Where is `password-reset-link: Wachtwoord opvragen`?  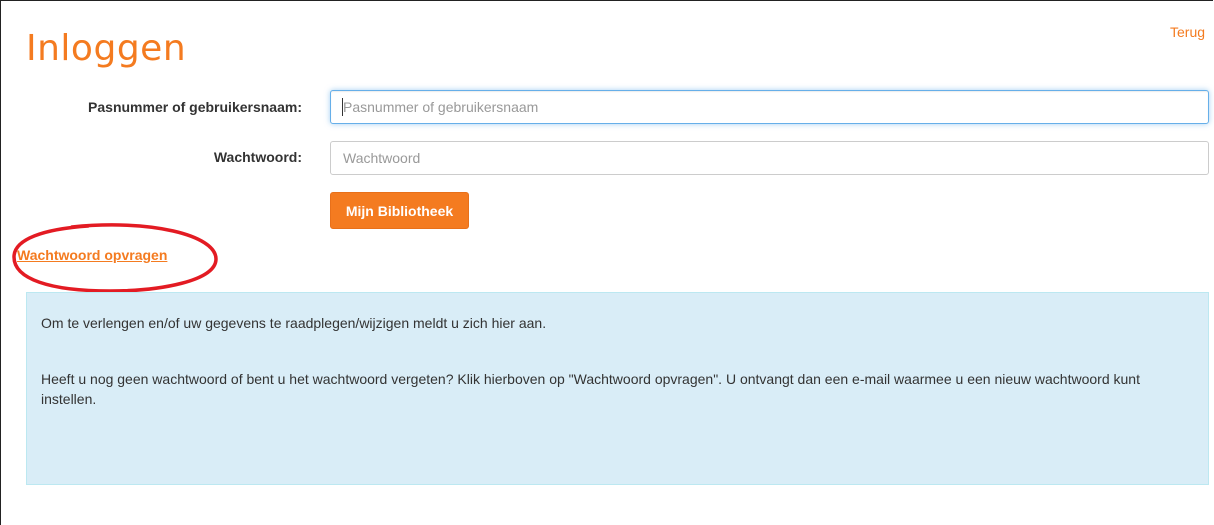 password-reset-link: Wachtwoord opvragen is located at coordinates (92, 255).